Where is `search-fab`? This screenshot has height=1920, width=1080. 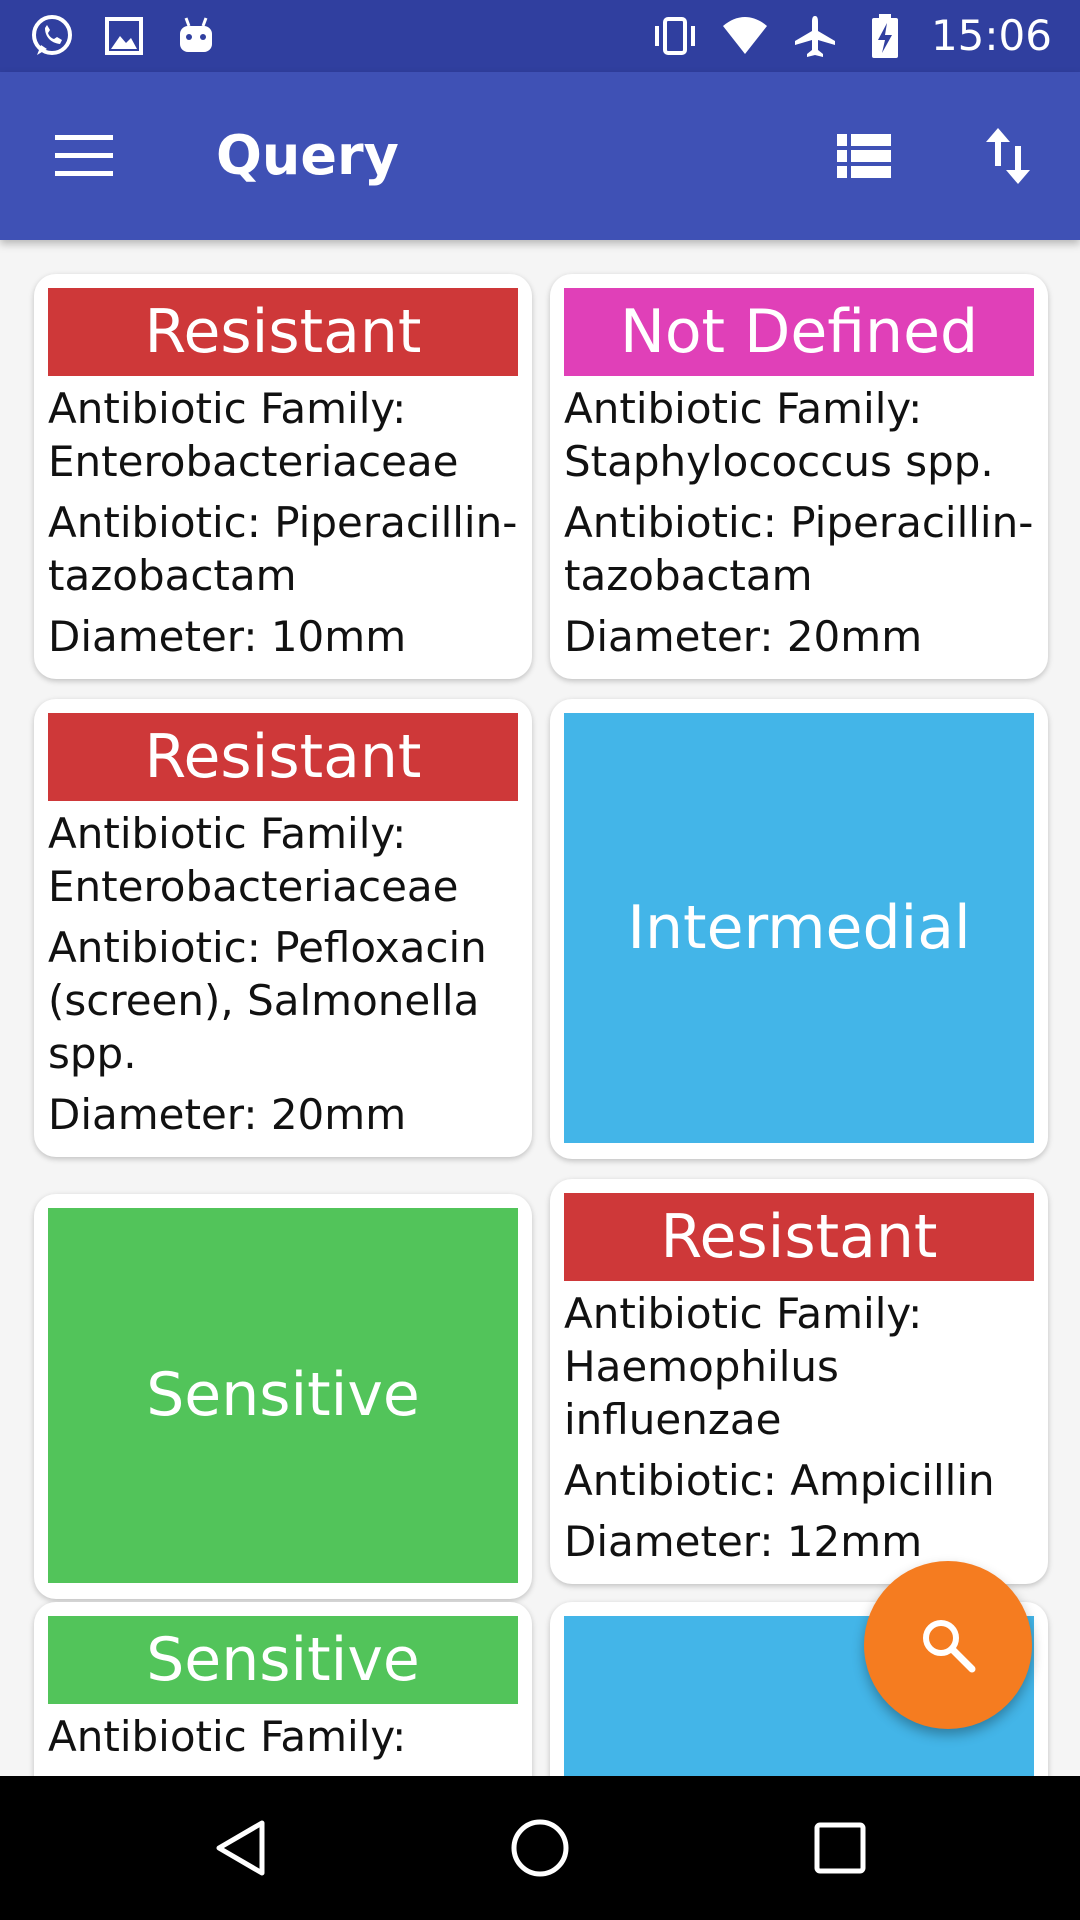 search-fab is located at coordinates (948, 1645).